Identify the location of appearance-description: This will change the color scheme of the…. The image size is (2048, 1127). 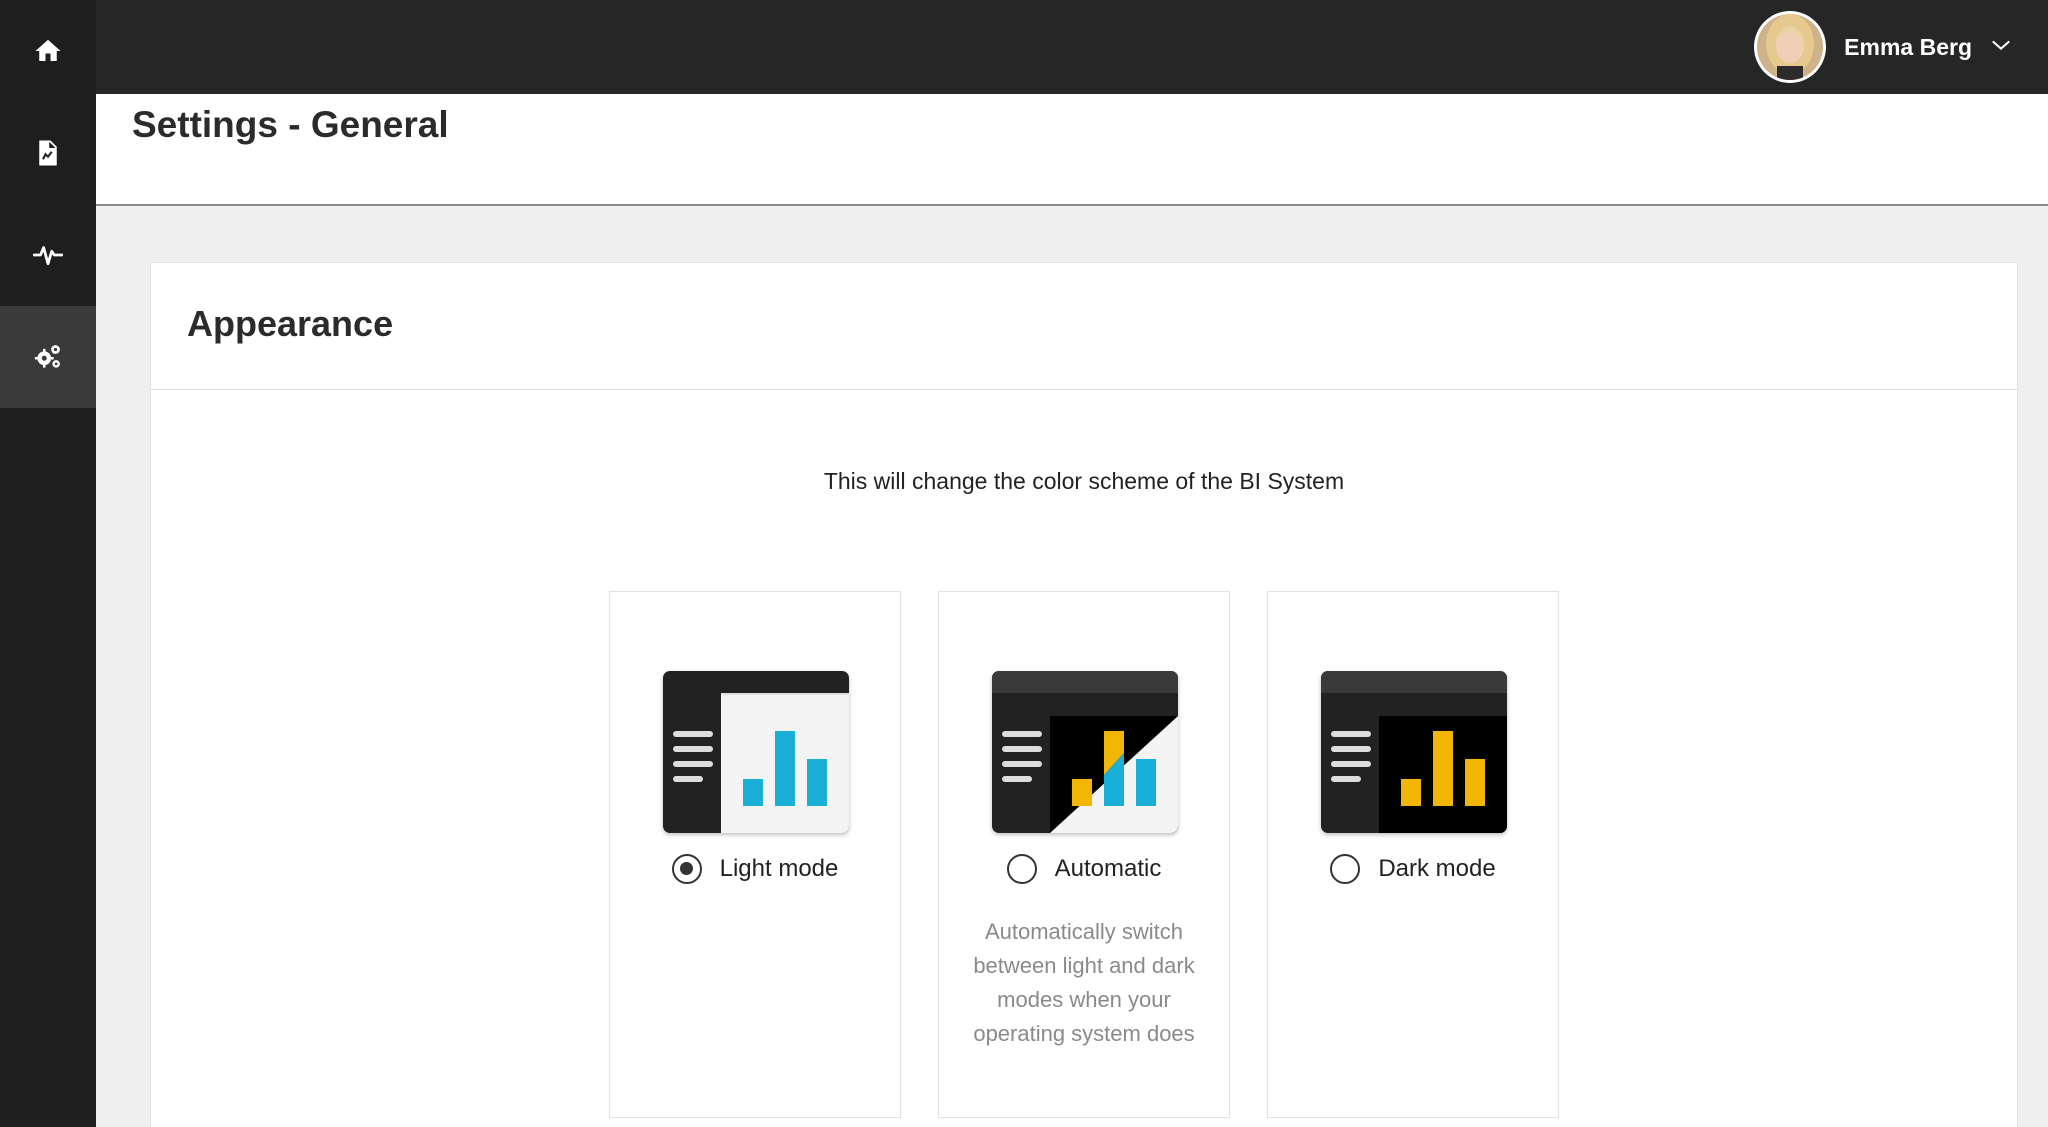
(1084, 481).